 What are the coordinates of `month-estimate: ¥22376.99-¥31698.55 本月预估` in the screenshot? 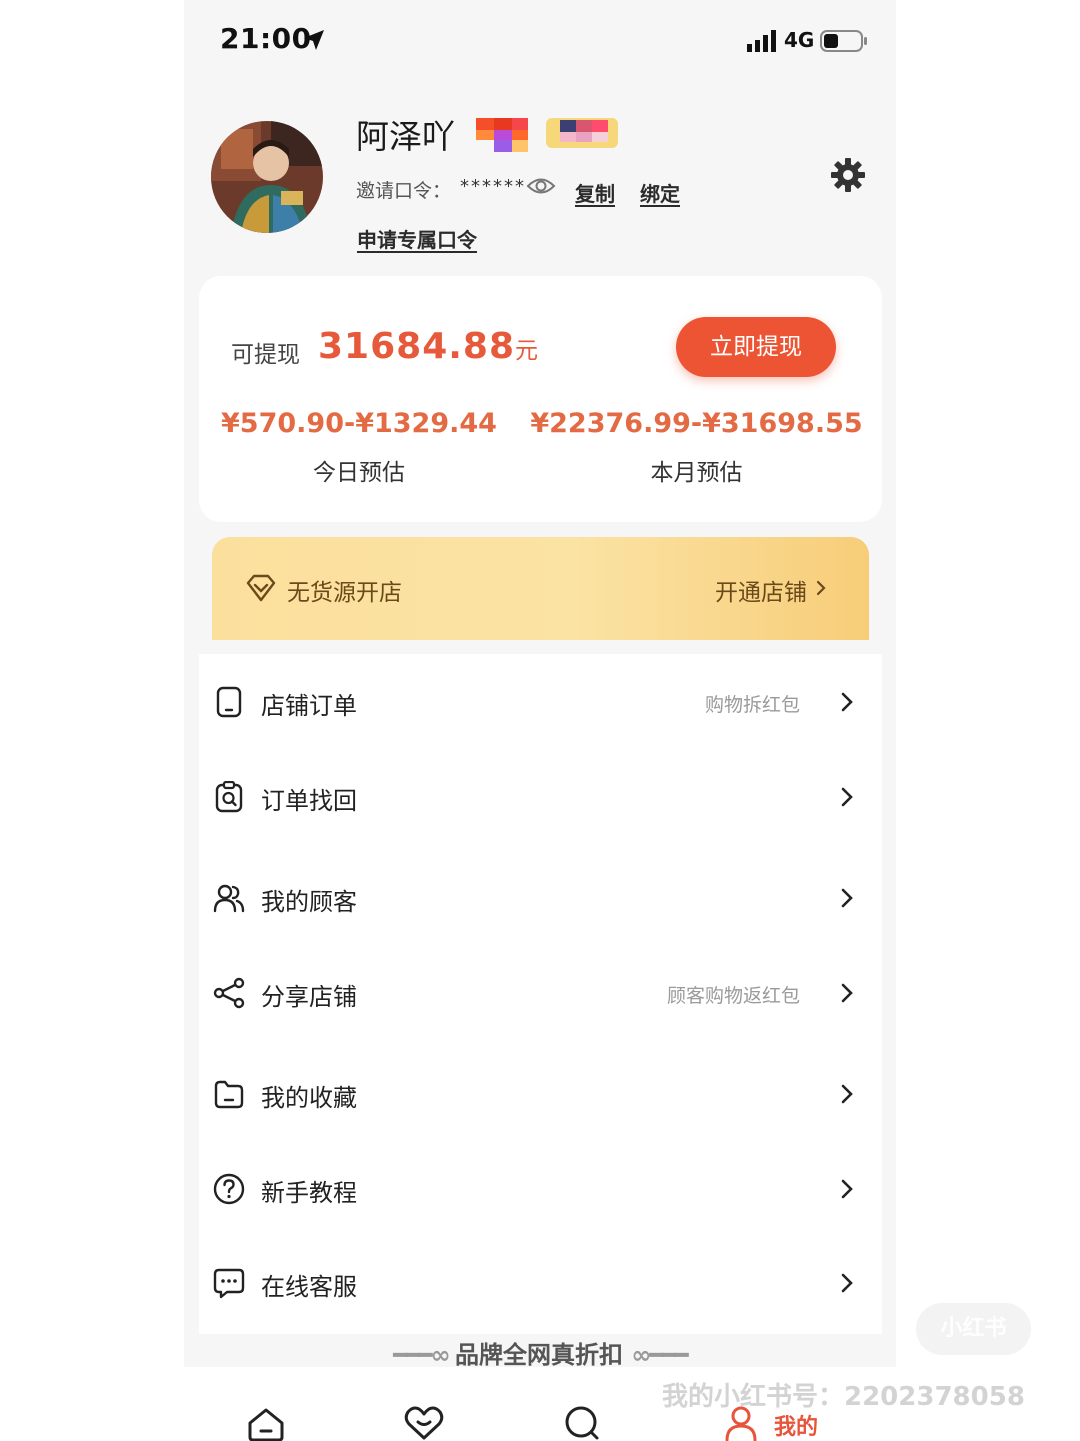 It's located at (696, 447).